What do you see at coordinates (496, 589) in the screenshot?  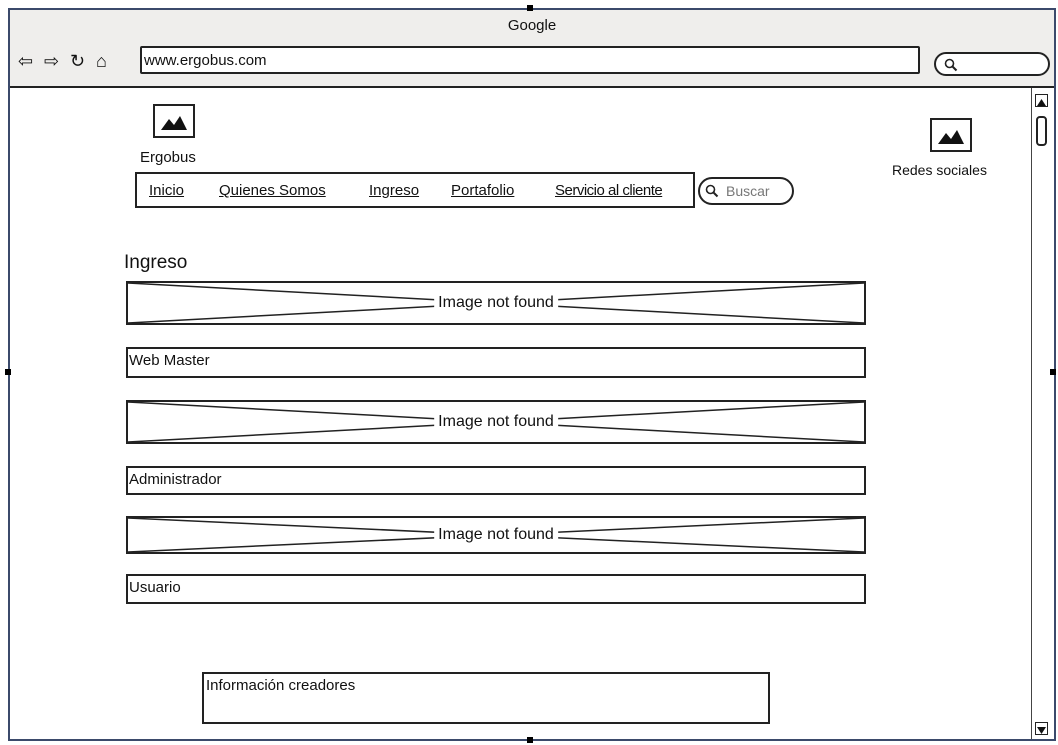 I see `role-field-usuario: Usuario` at bounding box center [496, 589].